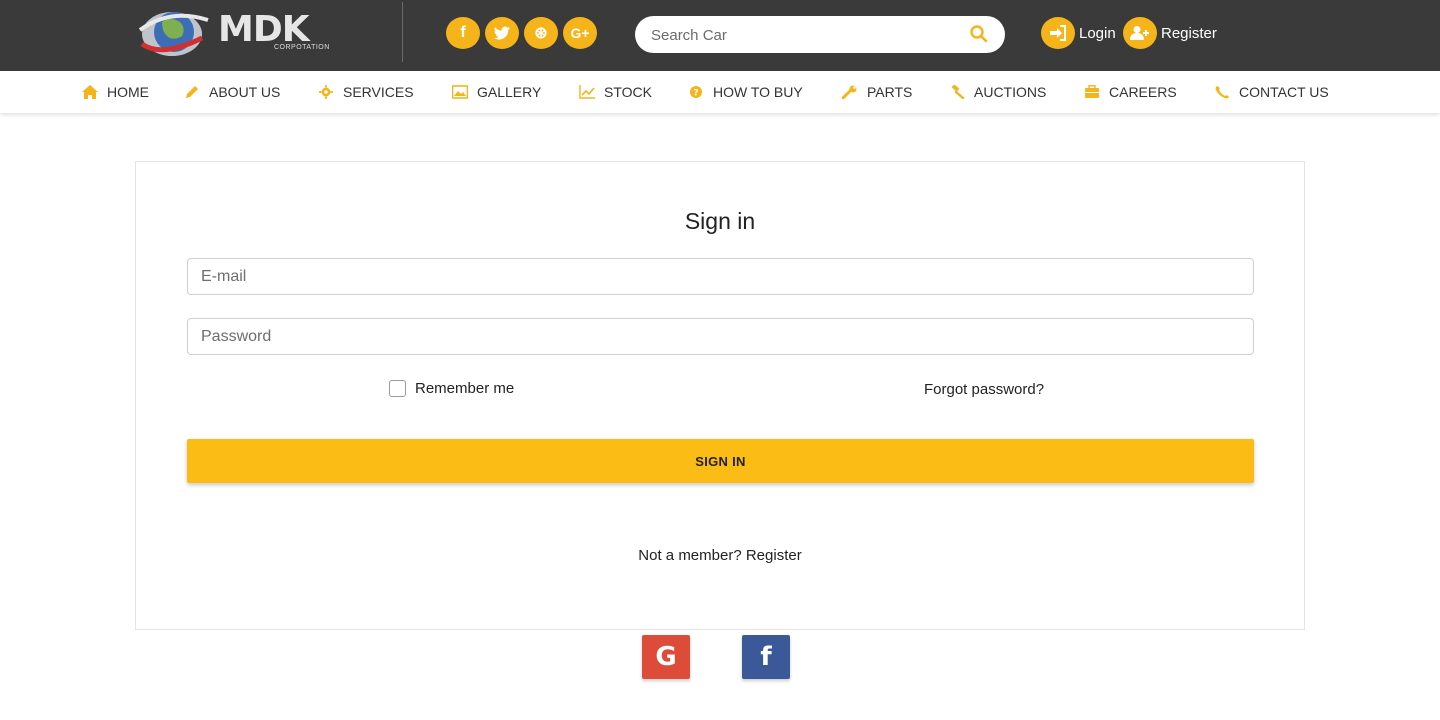 The height and width of the screenshot is (720, 1440). What do you see at coordinates (192, 92) in the screenshot?
I see `pencil-icon` at bounding box center [192, 92].